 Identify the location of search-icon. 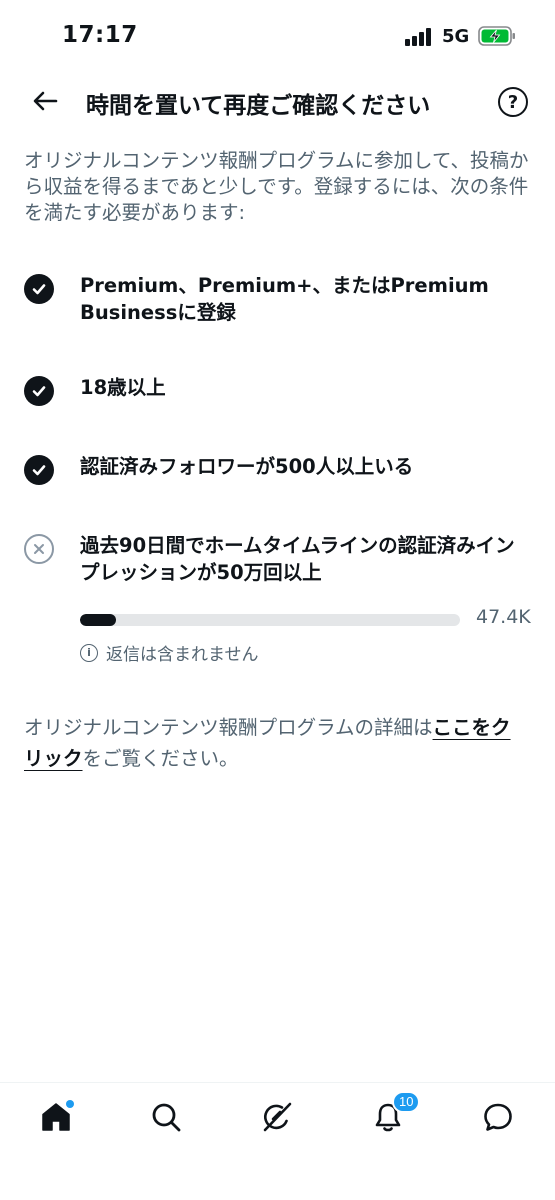
(166, 1117).